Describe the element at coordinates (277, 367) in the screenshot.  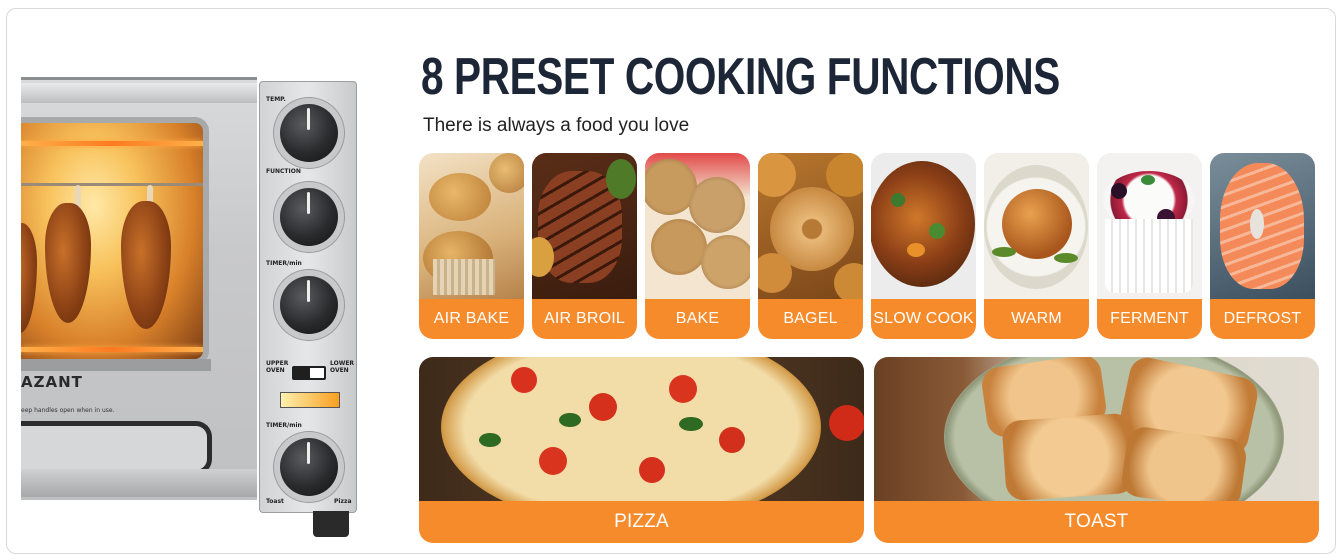
I see `upper-oven-label: UPPER OVEN` at that location.